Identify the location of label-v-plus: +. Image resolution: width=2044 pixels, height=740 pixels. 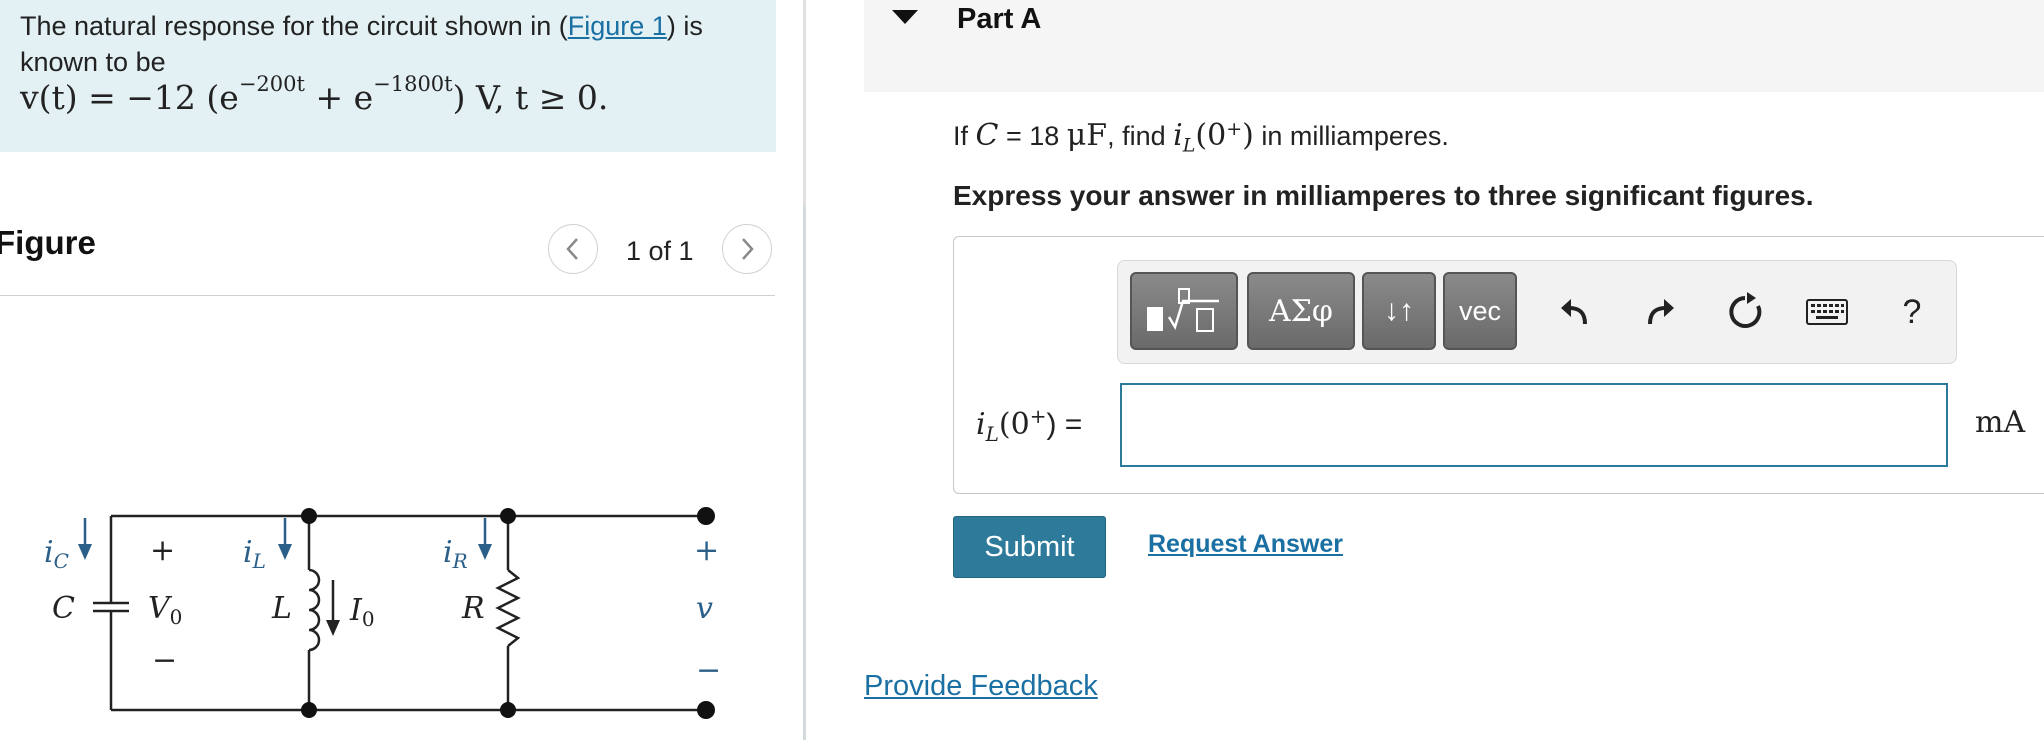
(706, 550).